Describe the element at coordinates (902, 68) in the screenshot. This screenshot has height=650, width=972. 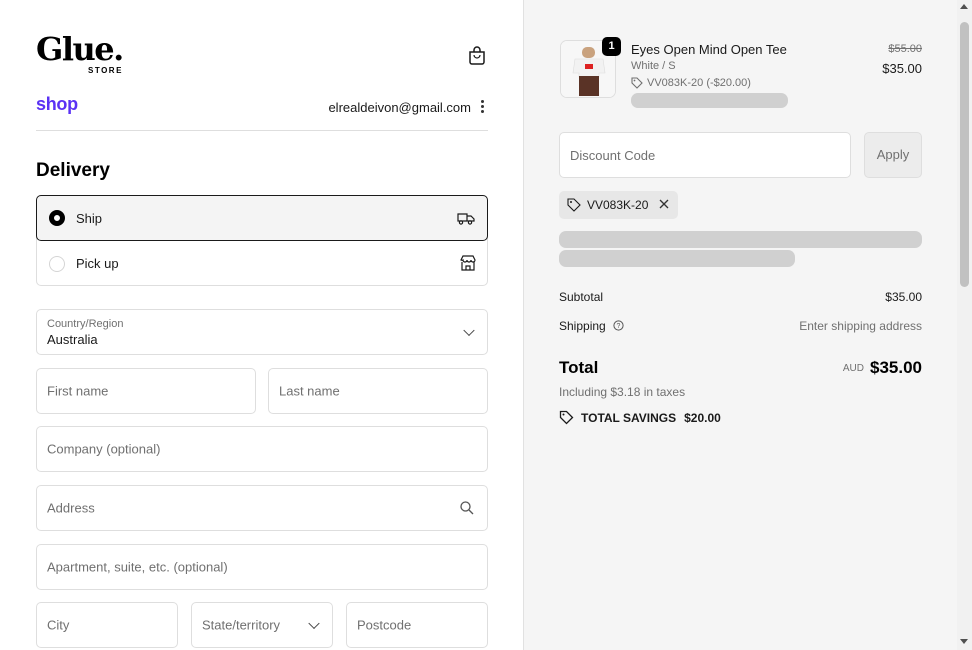
I see `product-price: $35.00` at that location.